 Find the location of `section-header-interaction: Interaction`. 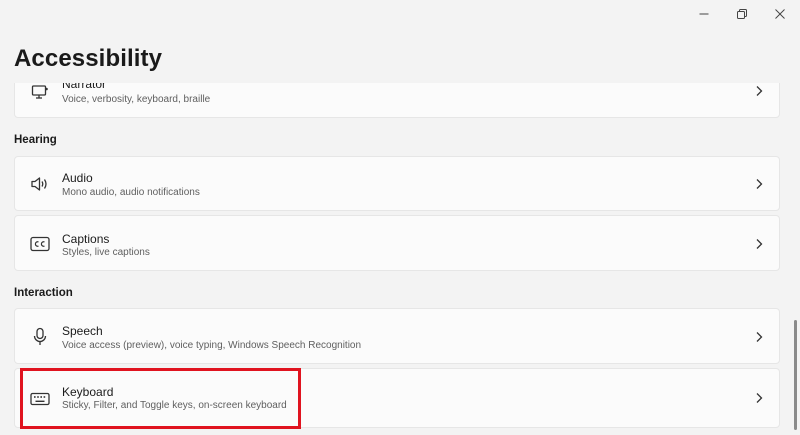

section-header-interaction: Interaction is located at coordinates (43, 293).